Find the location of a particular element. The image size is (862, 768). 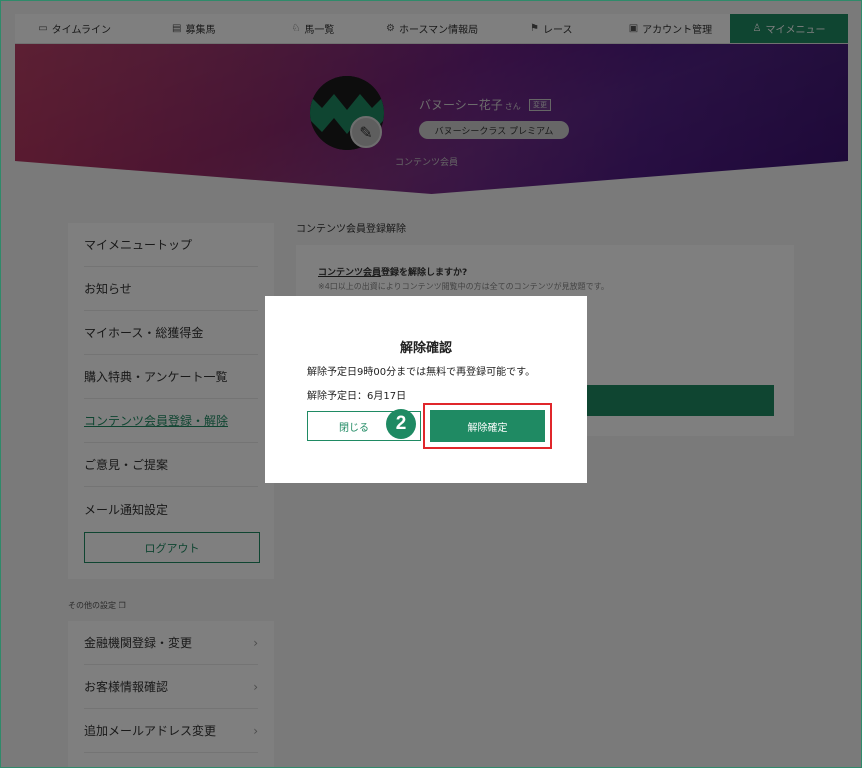

dialog-message: 解除予定日9時00分までは無料で再登録可能です。 is located at coordinates (421, 372).